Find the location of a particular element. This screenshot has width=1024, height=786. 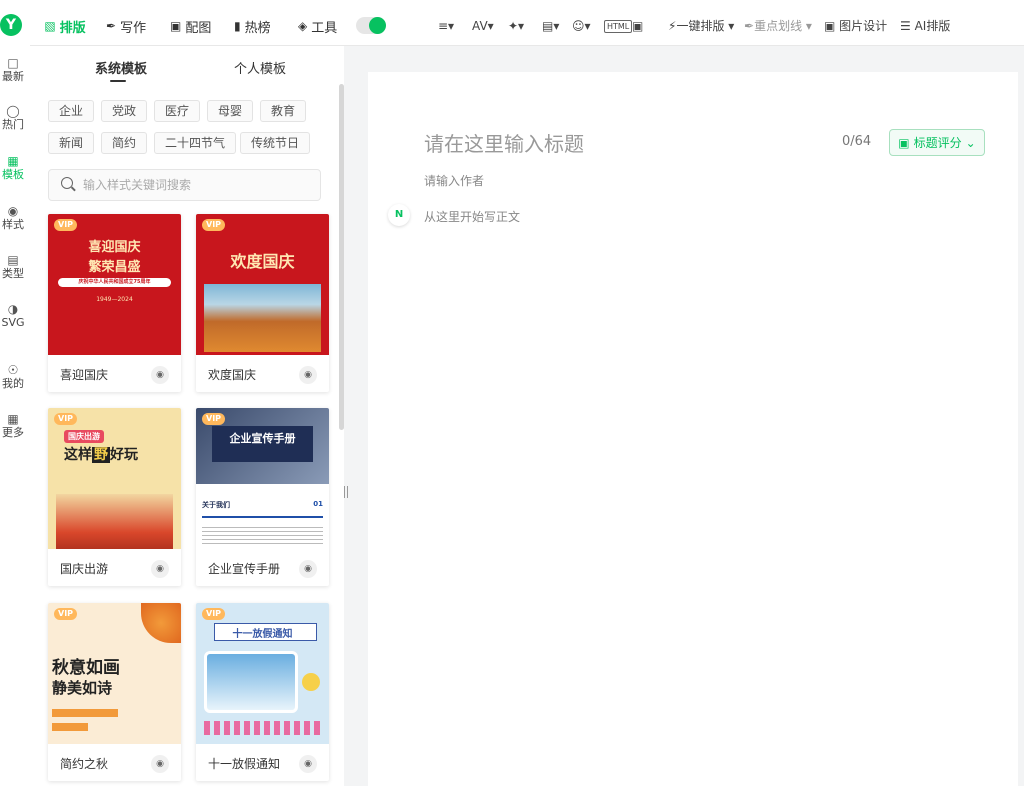

rail-item-styles: ◉ 样式 is located at coordinates (13, 218).